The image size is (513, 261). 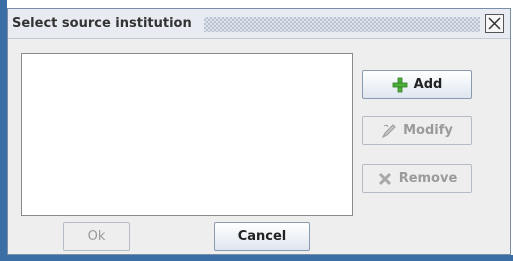 I want to click on remove-button: Remove, so click(x=417, y=178).